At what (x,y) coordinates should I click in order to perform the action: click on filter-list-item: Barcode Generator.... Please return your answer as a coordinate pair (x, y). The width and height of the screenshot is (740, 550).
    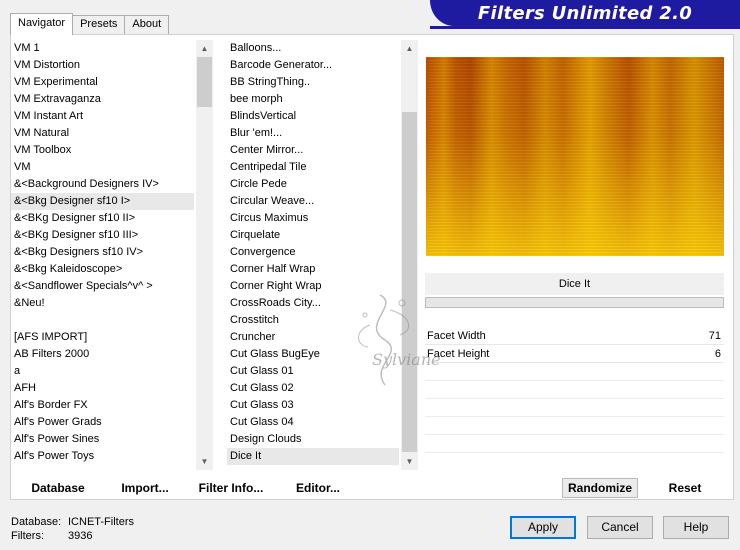
    Looking at the image, I should click on (313, 65).